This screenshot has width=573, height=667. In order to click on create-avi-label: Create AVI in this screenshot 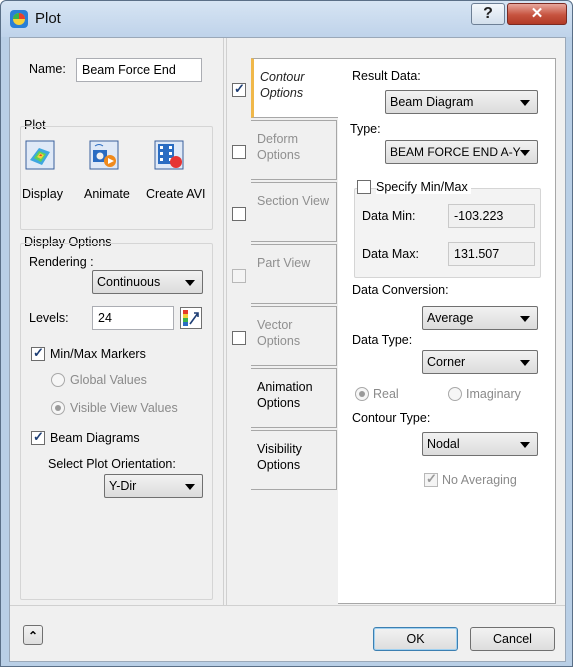, I will do `click(176, 194)`.